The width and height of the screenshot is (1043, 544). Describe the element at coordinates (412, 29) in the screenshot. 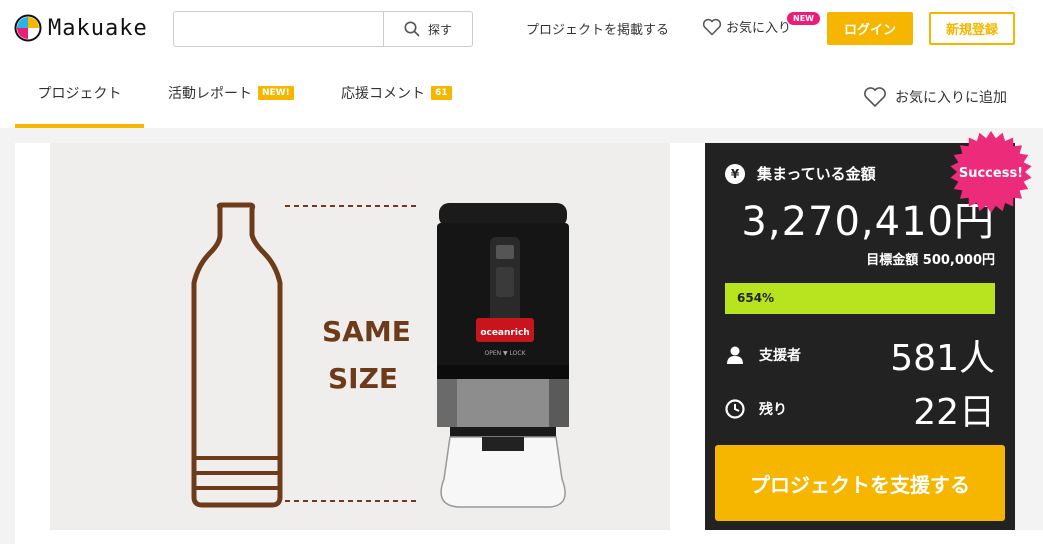

I see `search-icon` at that location.